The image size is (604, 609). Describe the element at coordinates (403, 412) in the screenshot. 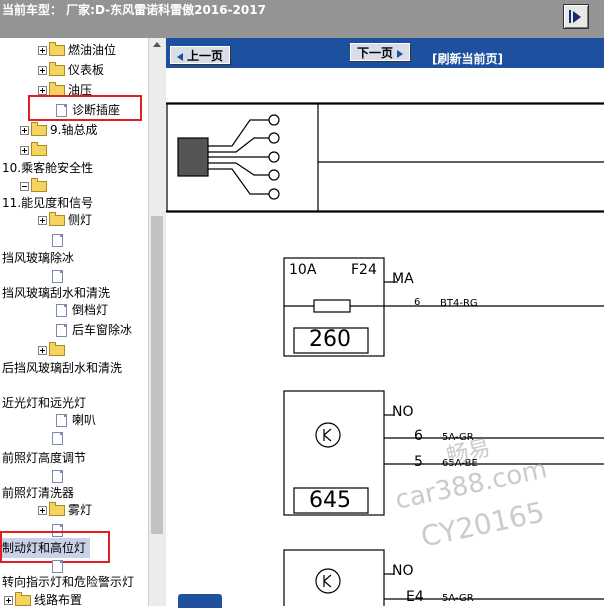

I see `relay1-connector-label: NO` at that location.